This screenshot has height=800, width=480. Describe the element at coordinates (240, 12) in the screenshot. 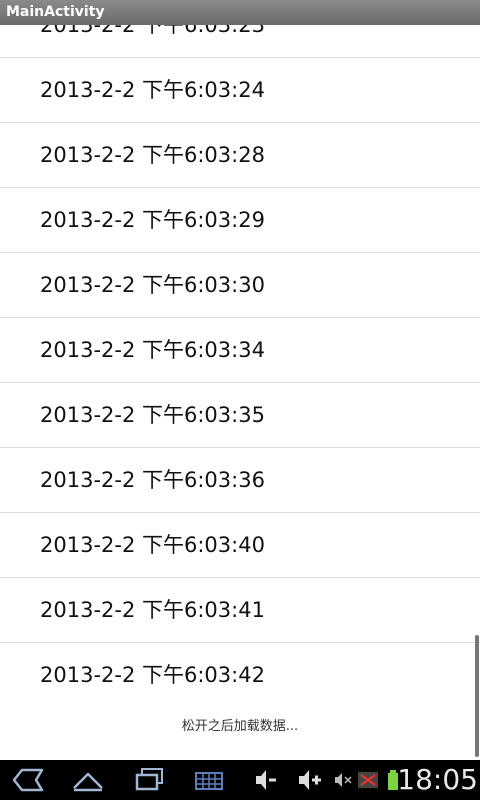

I see `app-title-bar: MainActivity` at that location.